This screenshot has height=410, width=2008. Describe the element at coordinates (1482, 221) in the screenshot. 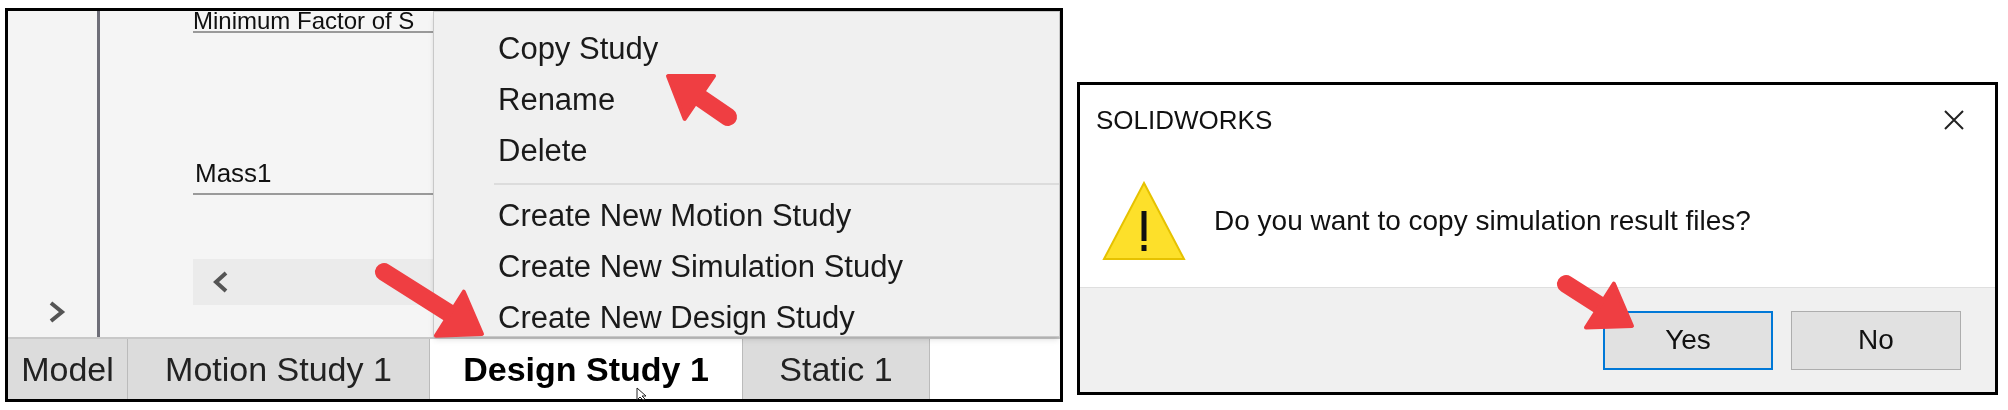

I see `dialog-message: Do you want to copy simulation result files?` at that location.